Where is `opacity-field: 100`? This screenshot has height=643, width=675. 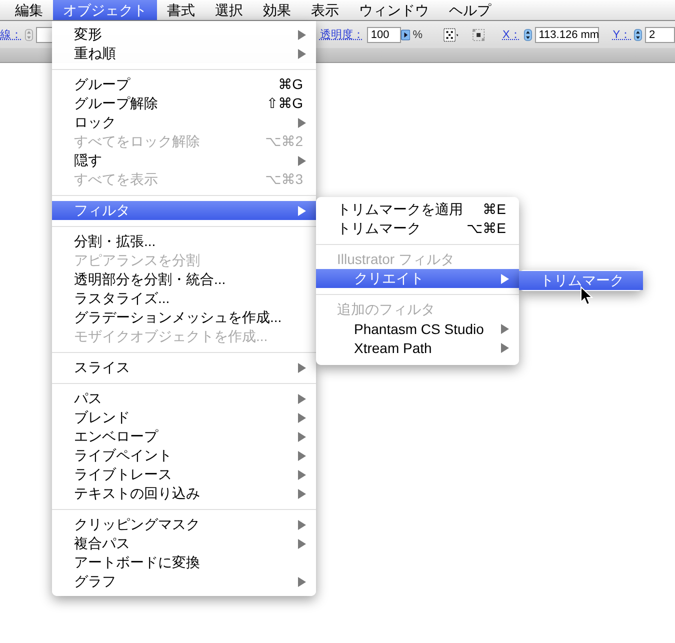 opacity-field: 100 is located at coordinates (383, 34).